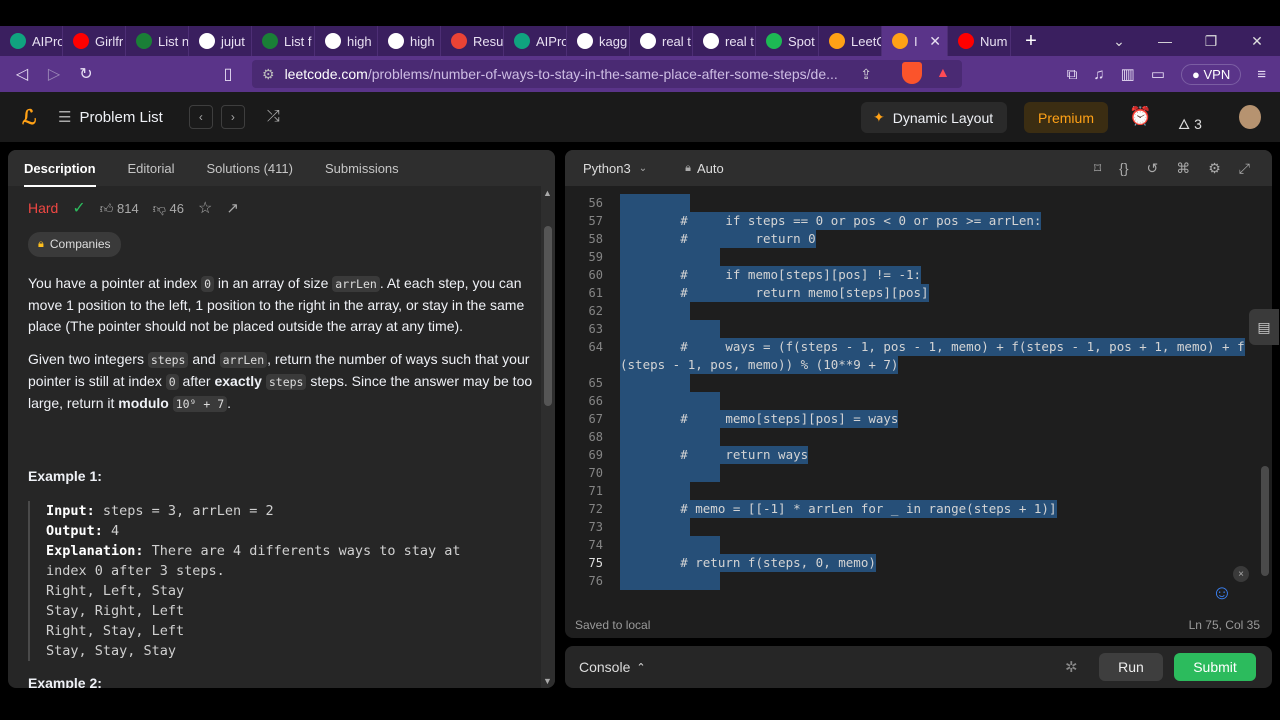 This screenshot has width=1280, height=720. Describe the element at coordinates (200, 117) in the screenshot. I see `prev-problem-button: ‹` at that location.